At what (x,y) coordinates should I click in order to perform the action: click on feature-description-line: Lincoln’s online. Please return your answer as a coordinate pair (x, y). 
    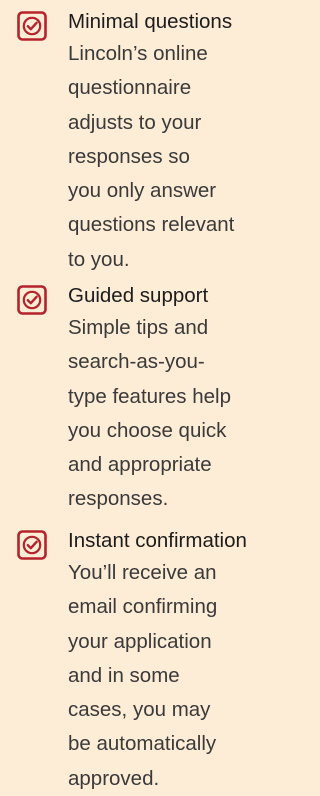
    Looking at the image, I should click on (138, 53).